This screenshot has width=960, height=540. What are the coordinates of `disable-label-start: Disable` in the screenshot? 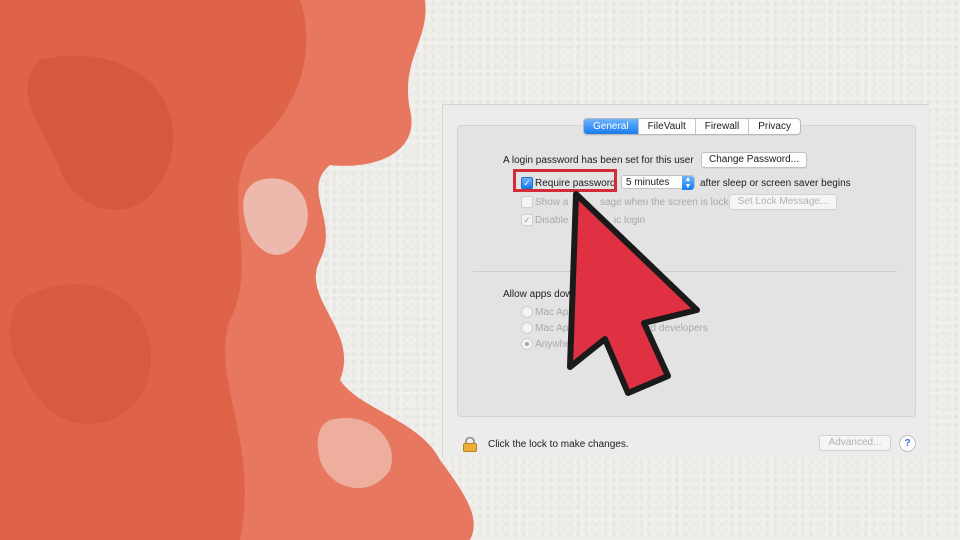 It's located at (552, 220).